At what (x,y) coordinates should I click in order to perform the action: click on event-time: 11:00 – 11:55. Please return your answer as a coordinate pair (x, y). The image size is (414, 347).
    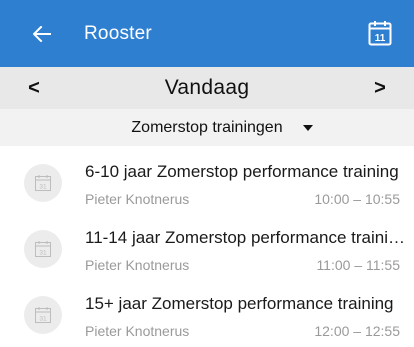
    Looking at the image, I should click on (358, 265).